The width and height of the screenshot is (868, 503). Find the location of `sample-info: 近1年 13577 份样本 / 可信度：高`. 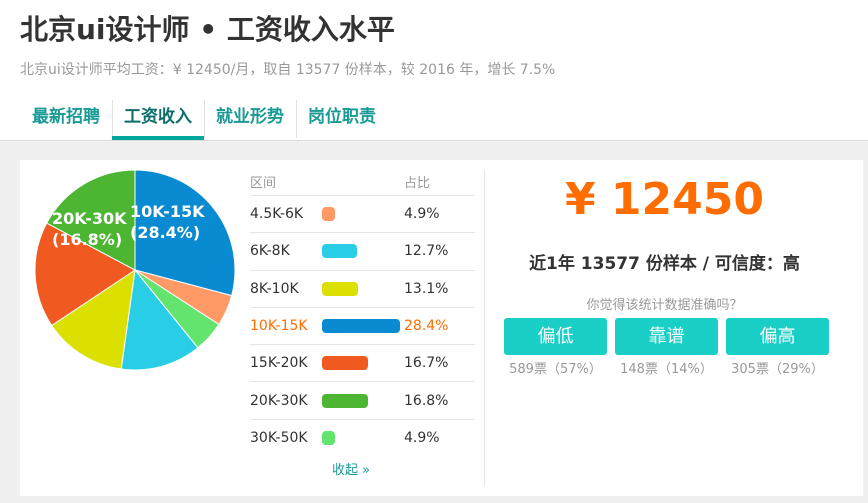

sample-info: 近1年 13577 份样本 / 可信度：高 is located at coordinates (664, 264).